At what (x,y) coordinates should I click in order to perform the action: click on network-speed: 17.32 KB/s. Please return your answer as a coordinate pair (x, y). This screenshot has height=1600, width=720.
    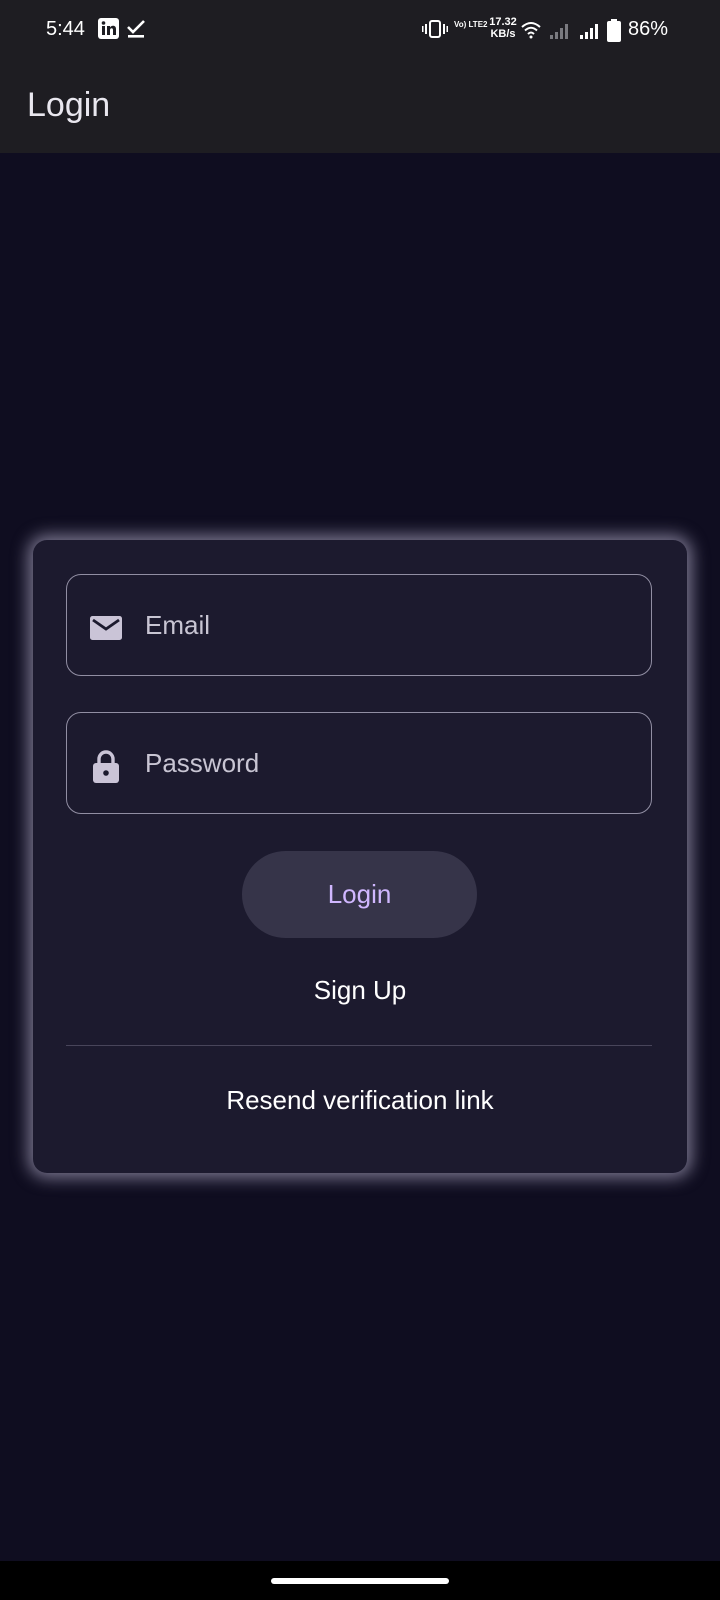
    Looking at the image, I should click on (503, 28).